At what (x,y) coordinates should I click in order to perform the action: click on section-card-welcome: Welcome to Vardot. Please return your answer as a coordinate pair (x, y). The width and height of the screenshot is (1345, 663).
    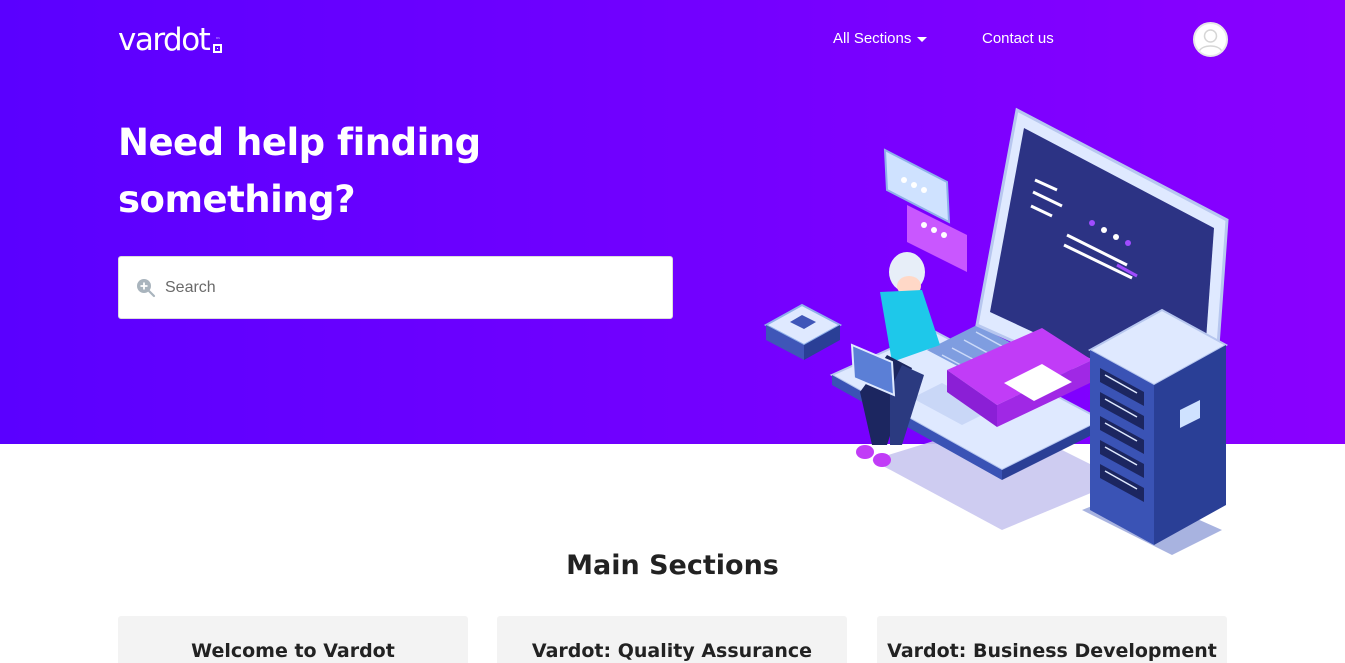
    Looking at the image, I should click on (293, 639).